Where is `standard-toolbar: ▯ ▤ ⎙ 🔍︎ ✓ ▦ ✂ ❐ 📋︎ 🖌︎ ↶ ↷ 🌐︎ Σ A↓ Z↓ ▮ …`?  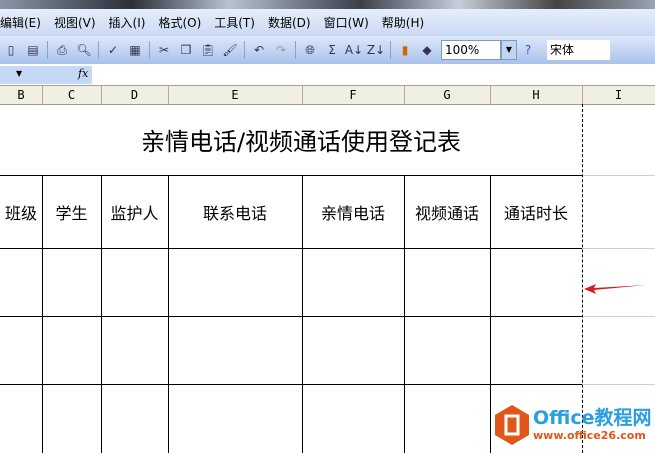
standard-toolbar: ▯ ▤ ⎙ 🔍︎ ✓ ▦ ✂ ❐ 📋︎ 🖌︎ ↶ ↷ 🌐︎ Σ A↓ Z↓ ▮ … is located at coordinates (327, 50).